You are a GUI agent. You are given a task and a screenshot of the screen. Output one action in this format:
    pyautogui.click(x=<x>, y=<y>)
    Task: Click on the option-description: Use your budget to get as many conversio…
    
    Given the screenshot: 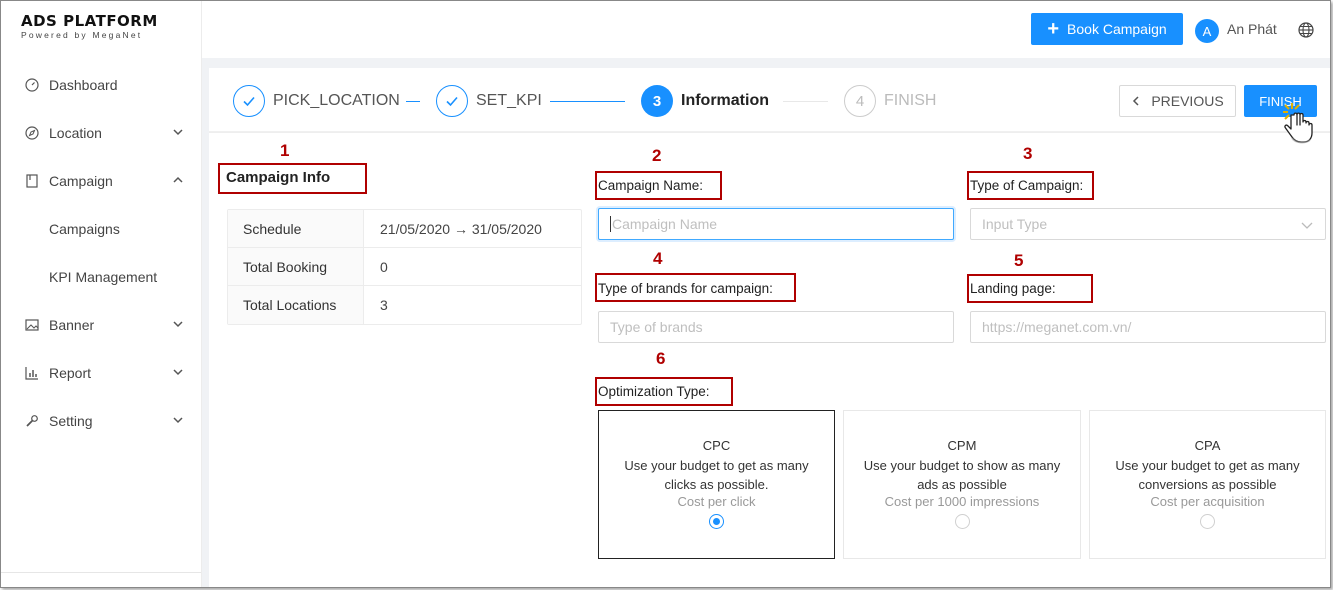 What is the action you would take?
    pyautogui.click(x=1207, y=475)
    